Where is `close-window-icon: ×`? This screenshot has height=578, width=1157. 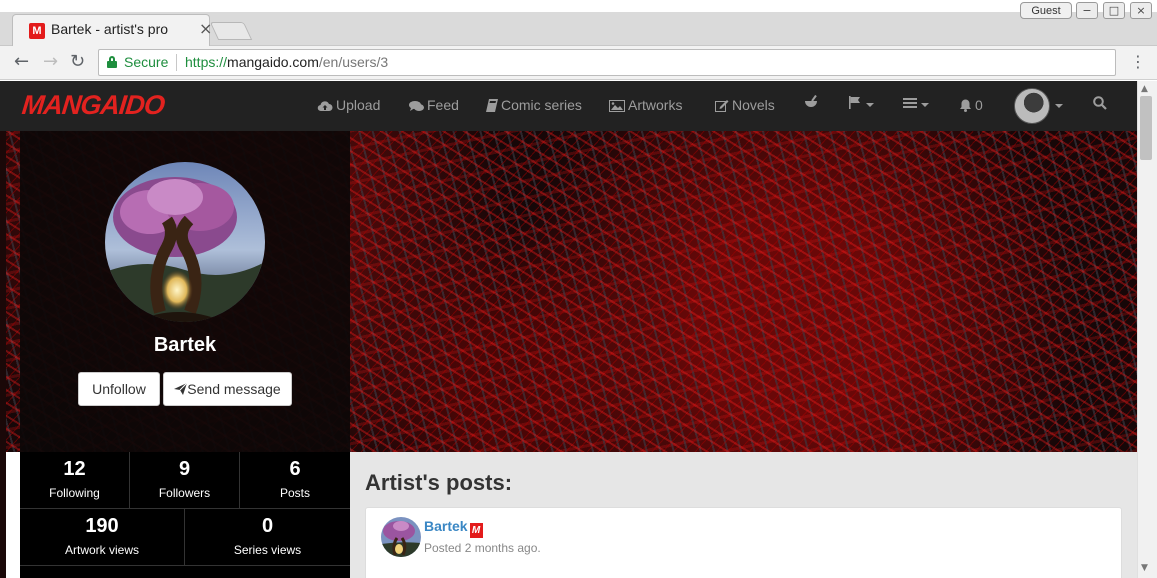
close-window-icon: × is located at coordinates (1141, 10).